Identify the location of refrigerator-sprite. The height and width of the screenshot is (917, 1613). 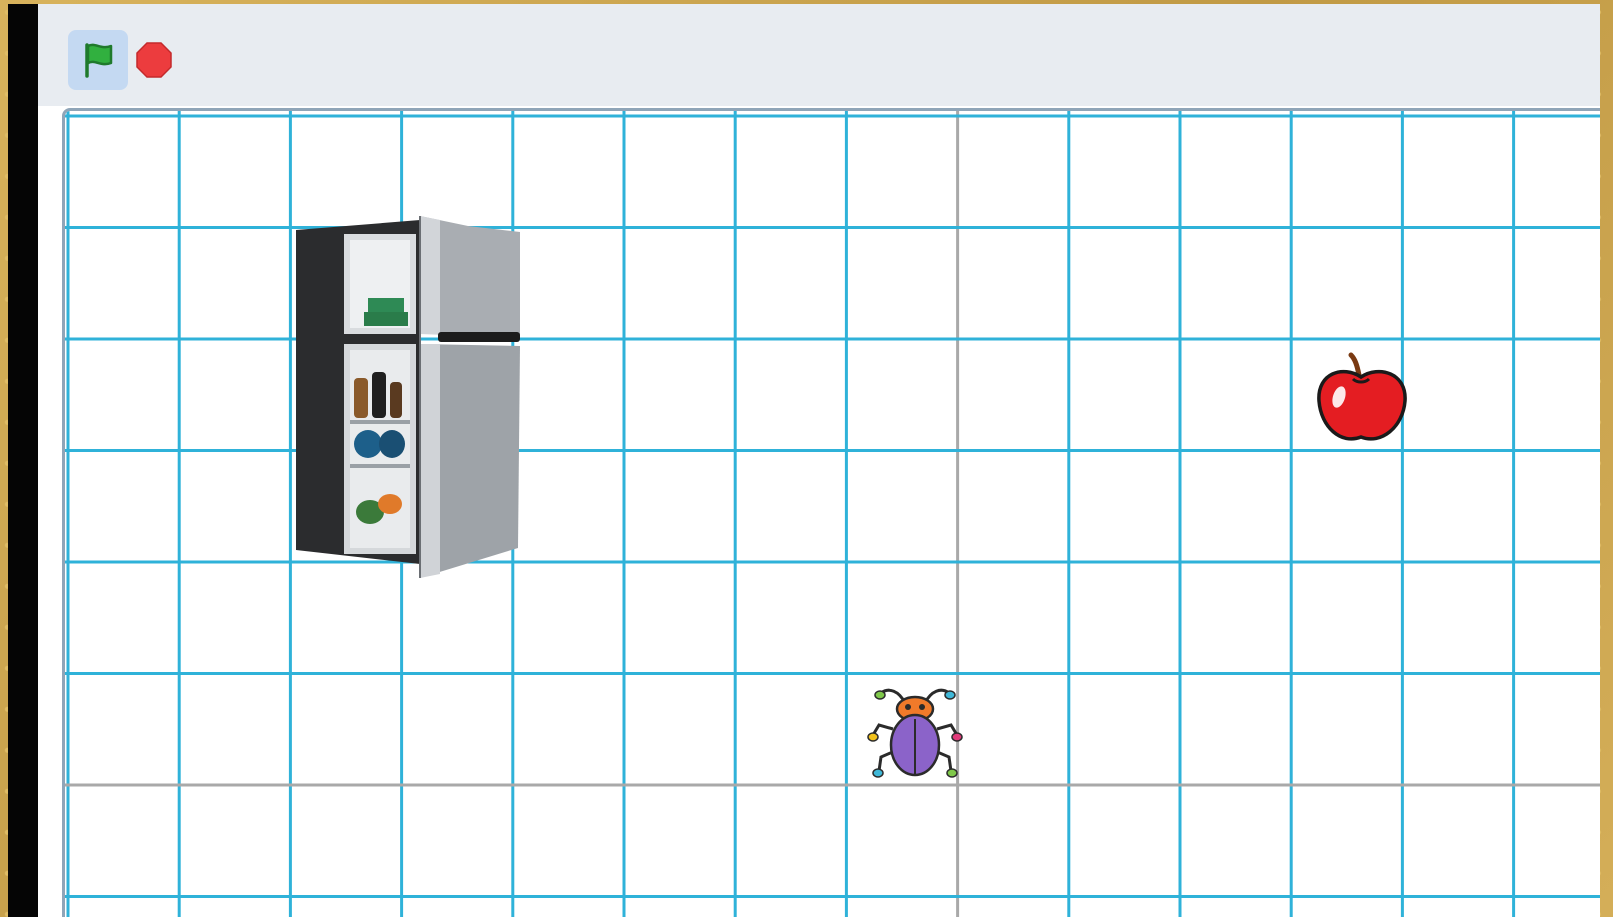
(406, 398).